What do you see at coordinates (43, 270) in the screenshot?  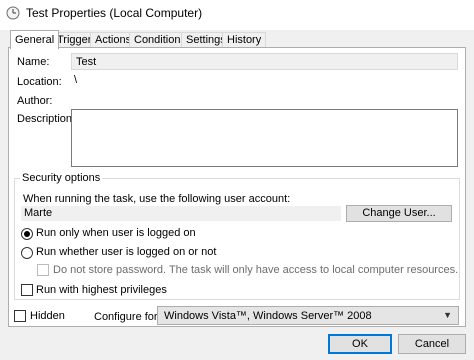 I see `store-password-checkbox` at bounding box center [43, 270].